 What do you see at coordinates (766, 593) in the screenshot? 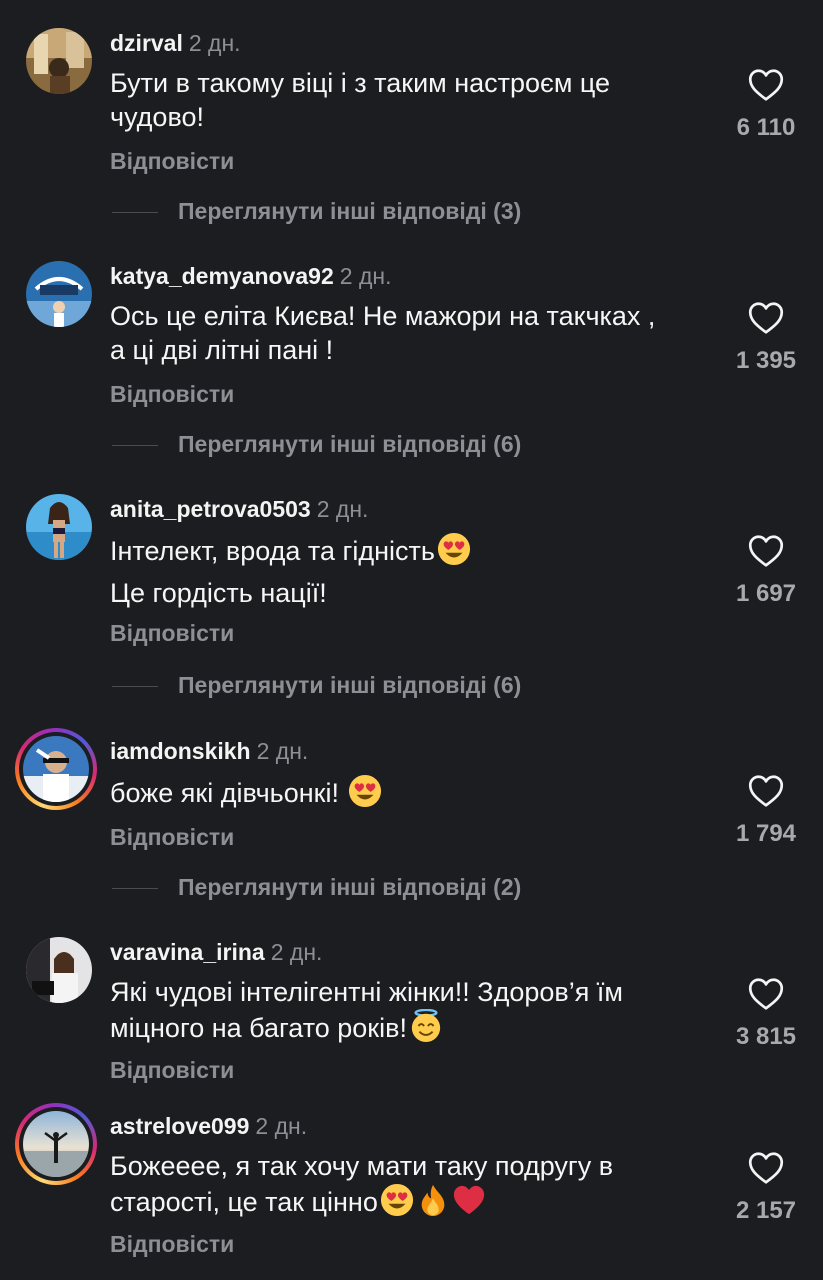
I see `like-count: 1 697` at bounding box center [766, 593].